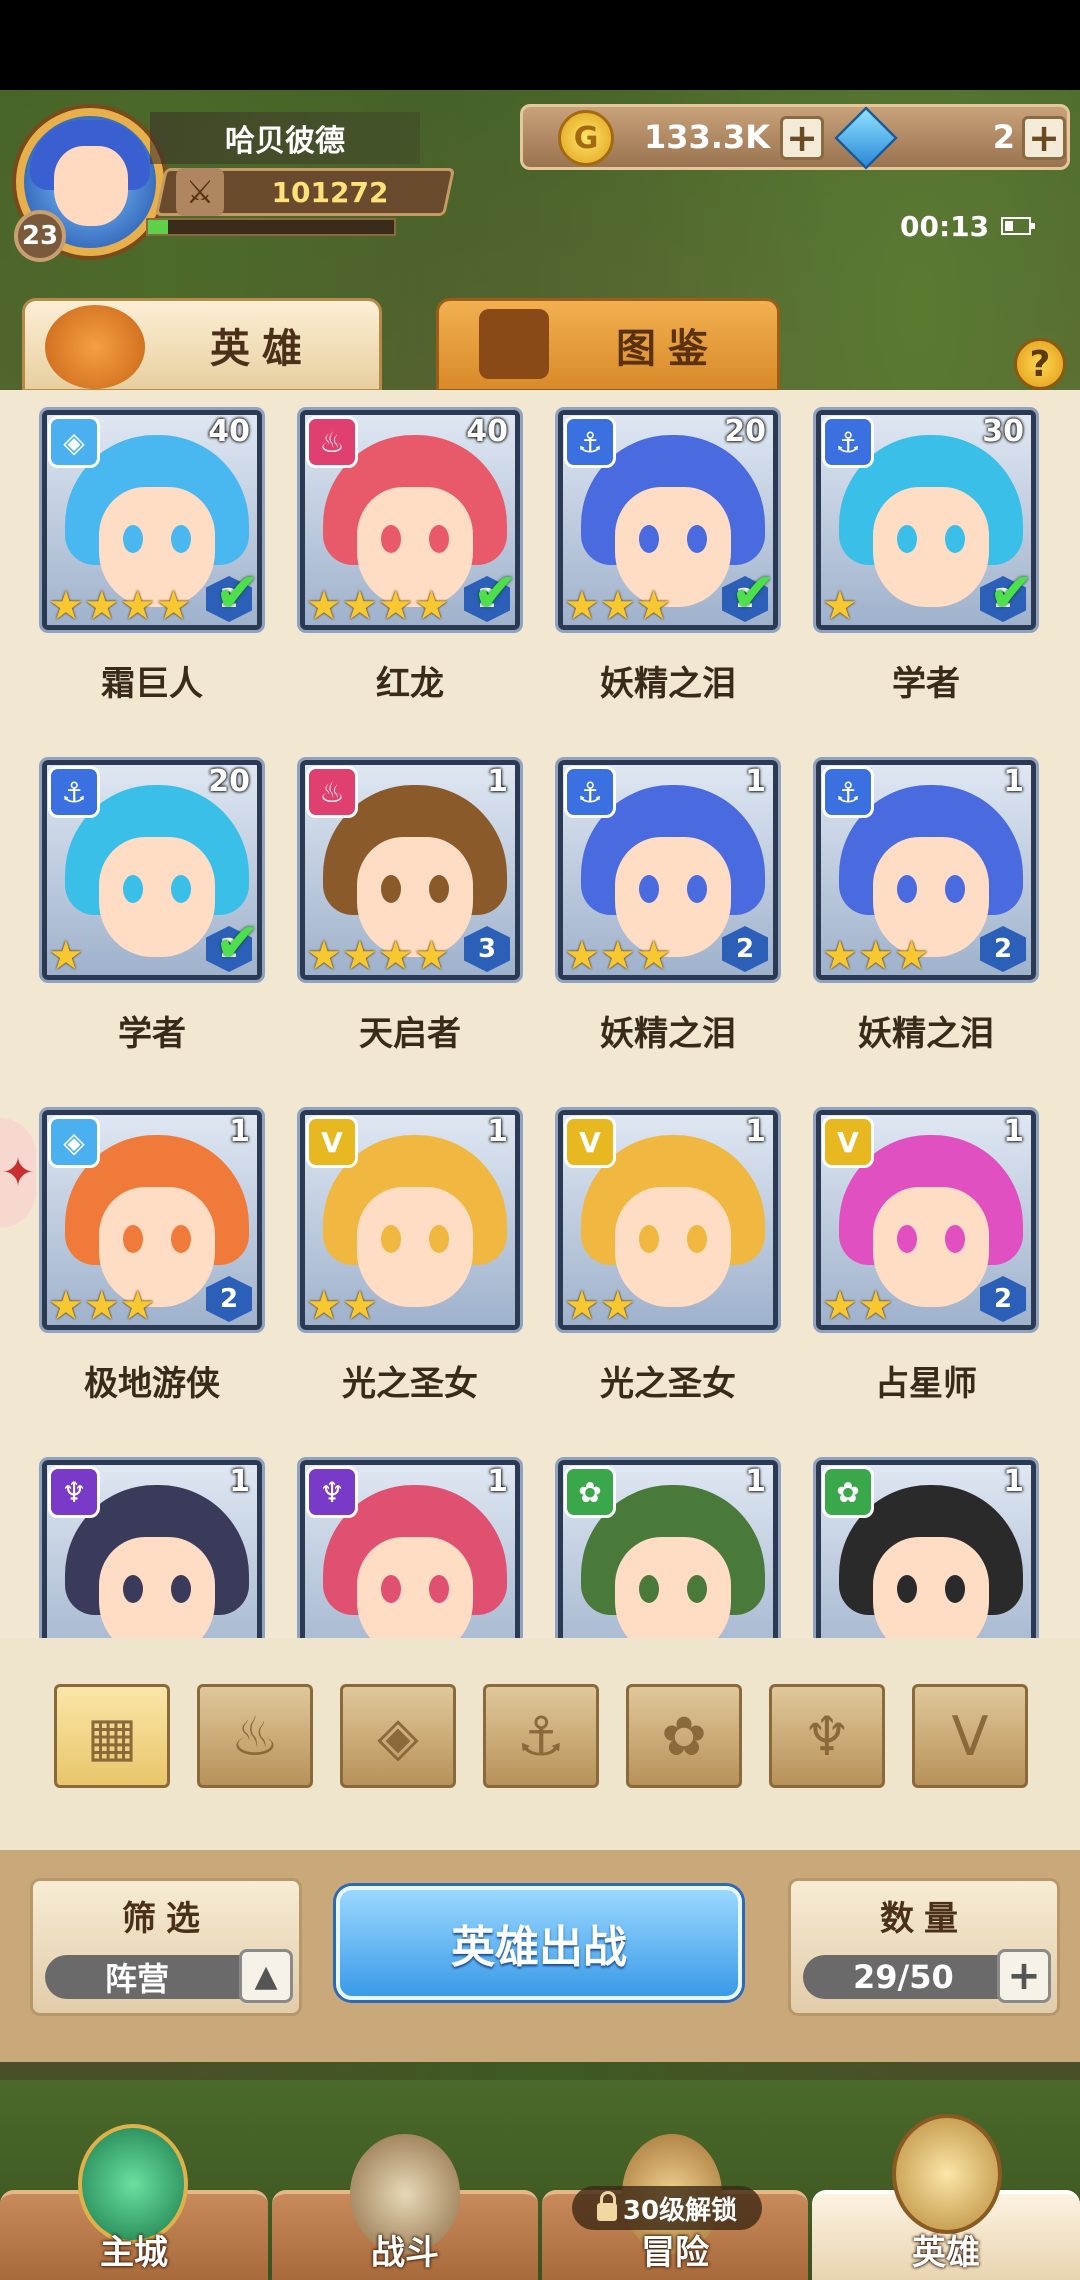 This screenshot has height=2280, width=1080. What do you see at coordinates (158, 227) in the screenshot?
I see `xp-fill` at bounding box center [158, 227].